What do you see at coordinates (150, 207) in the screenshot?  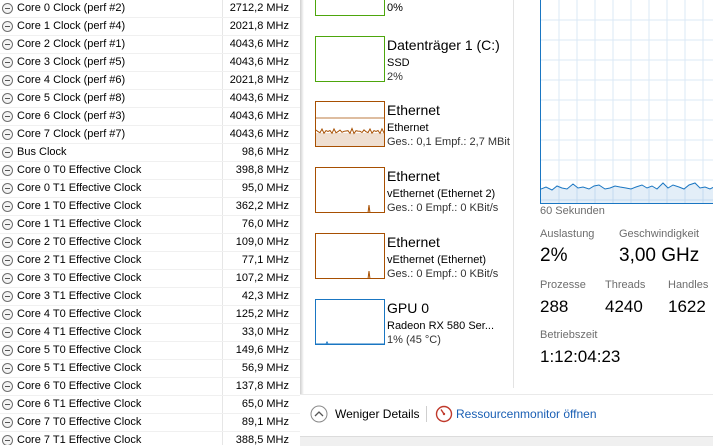 I see `sensor-row: Core 1 T0 Effective Clock 362,2 MHz` at bounding box center [150, 207].